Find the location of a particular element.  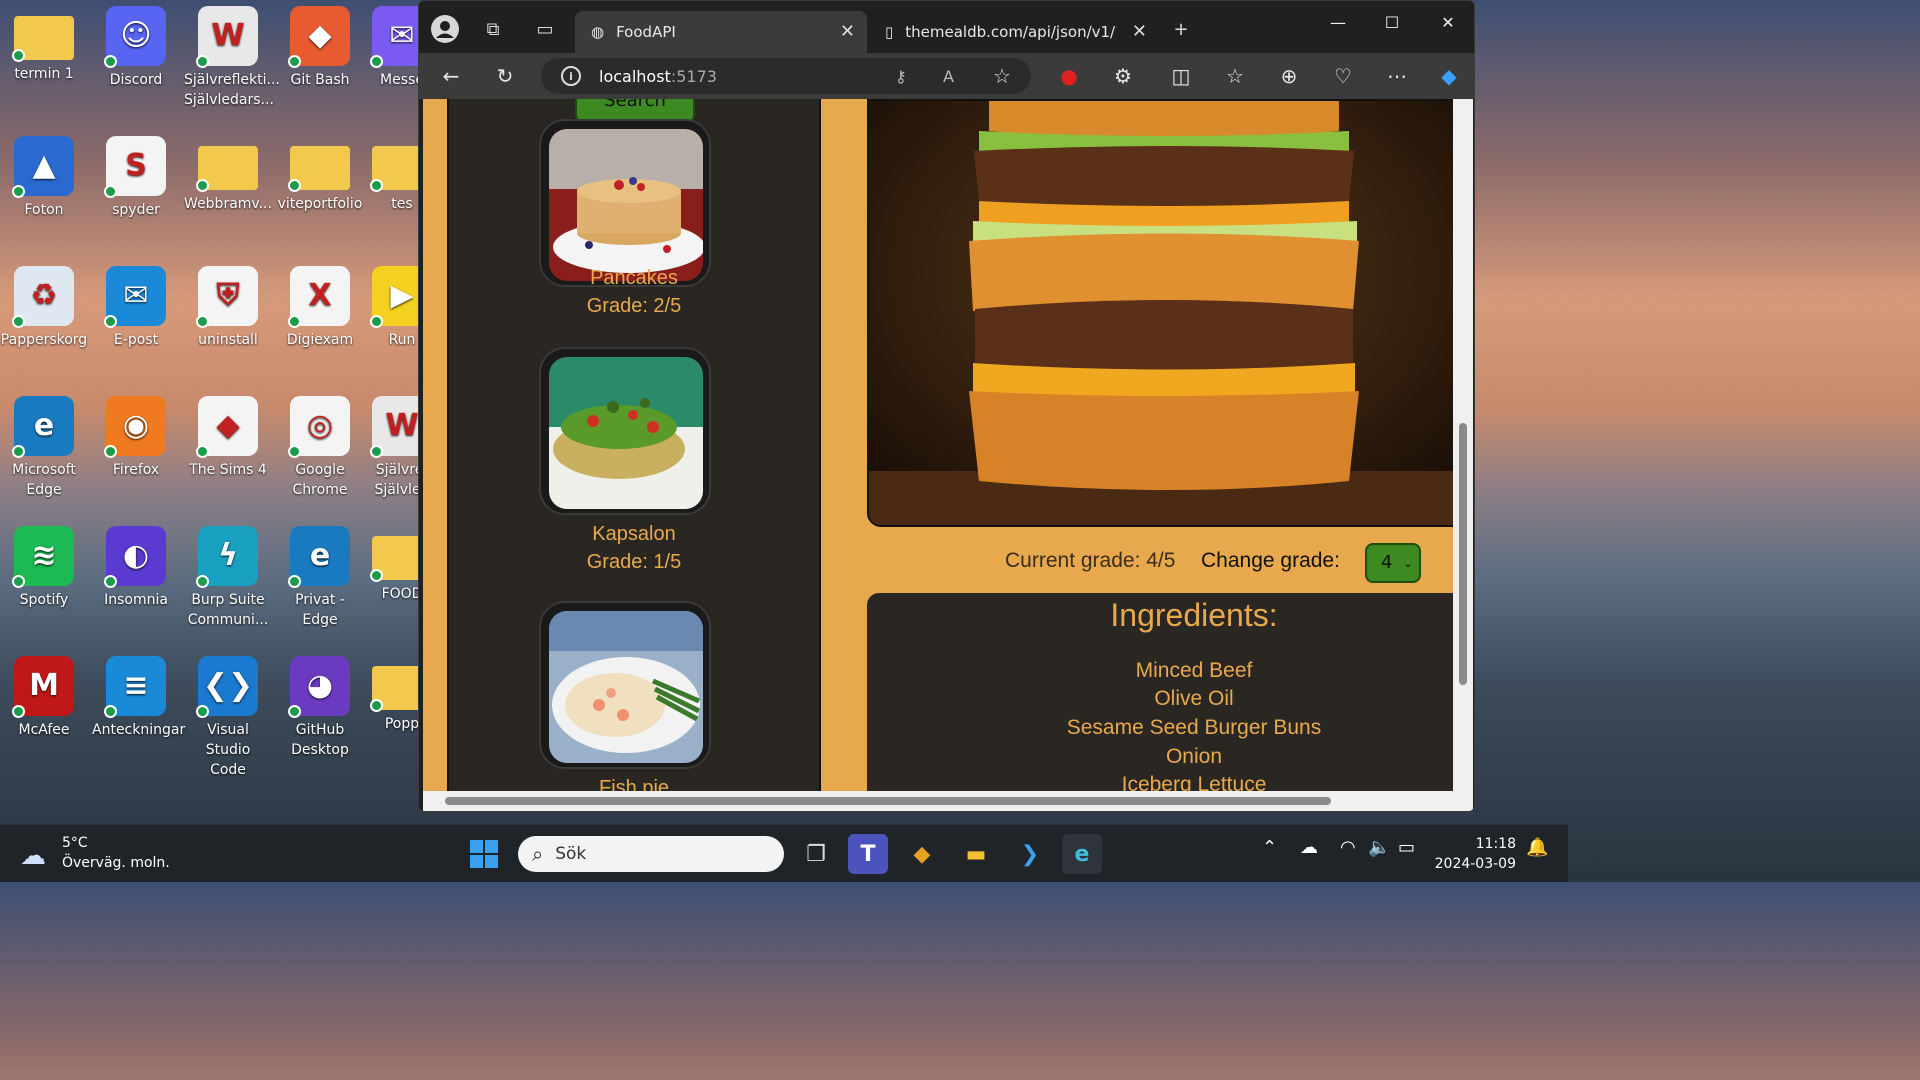

vertical-tabs-icon: ▭ is located at coordinates (545, 29).